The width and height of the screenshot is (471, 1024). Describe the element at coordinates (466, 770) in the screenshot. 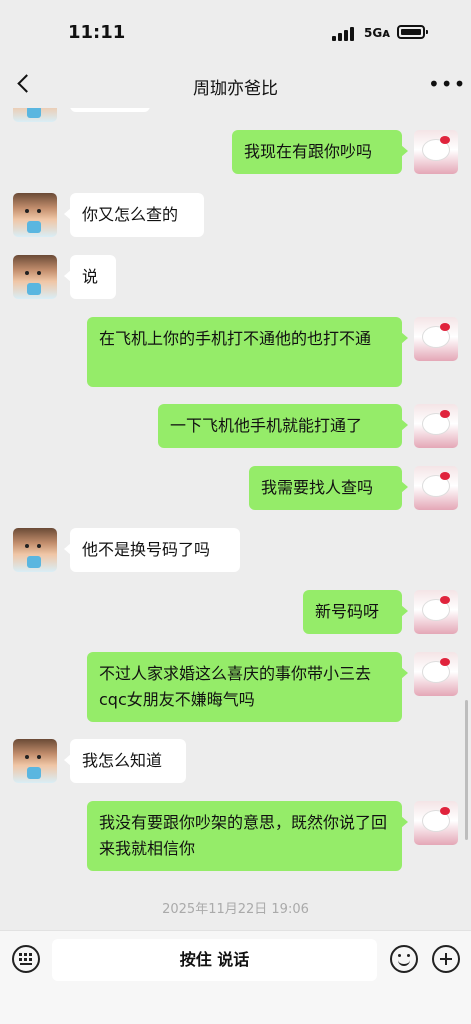

I see `scrollbar` at that location.